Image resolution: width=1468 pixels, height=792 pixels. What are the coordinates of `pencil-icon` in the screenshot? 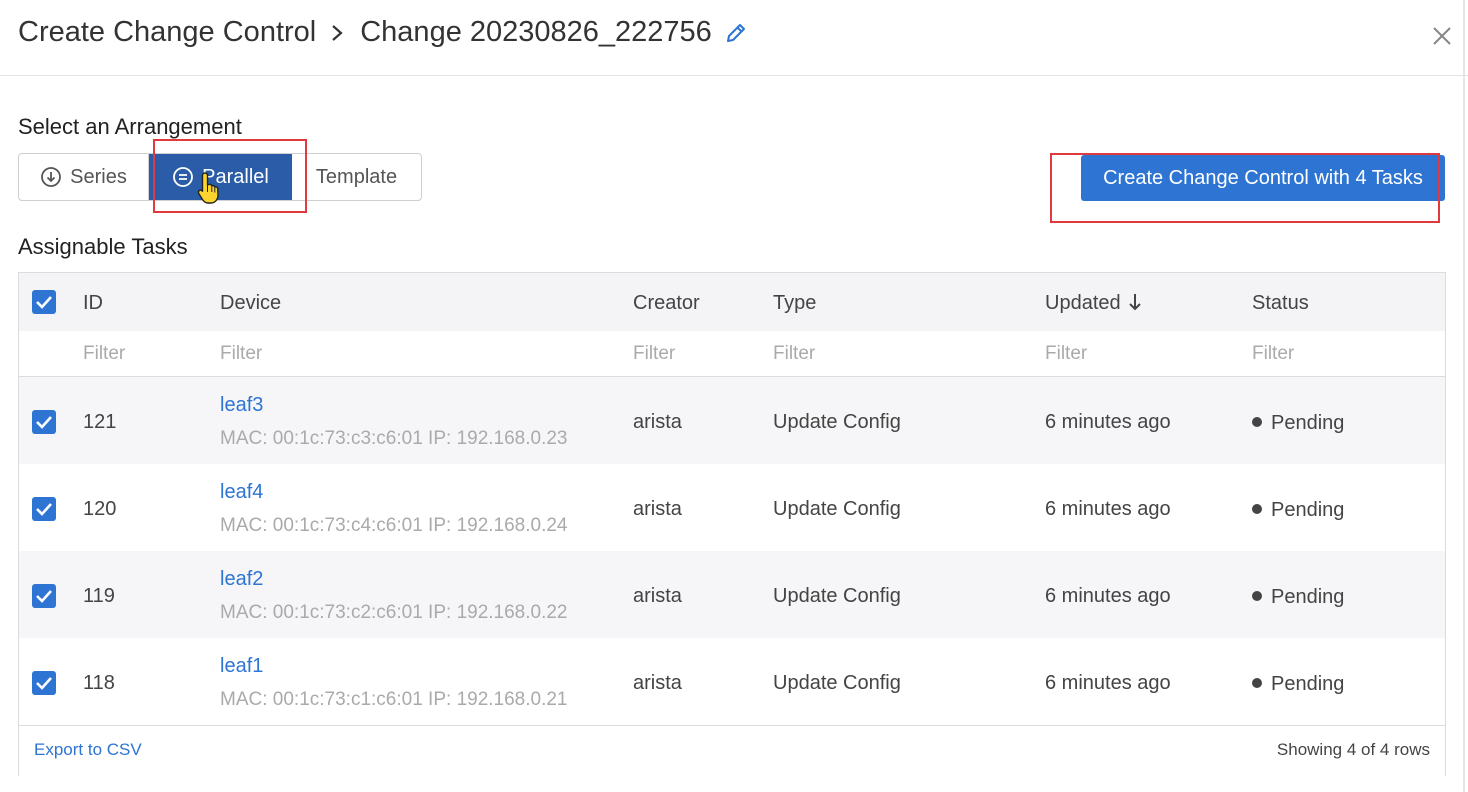 It's located at (736, 33).